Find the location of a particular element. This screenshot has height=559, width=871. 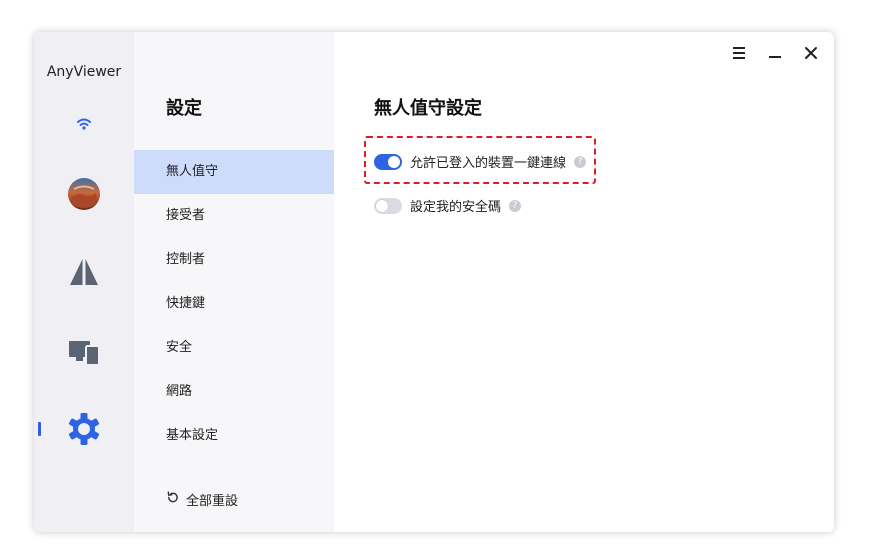

nav-item-recipient: 接受者 is located at coordinates (234, 216).